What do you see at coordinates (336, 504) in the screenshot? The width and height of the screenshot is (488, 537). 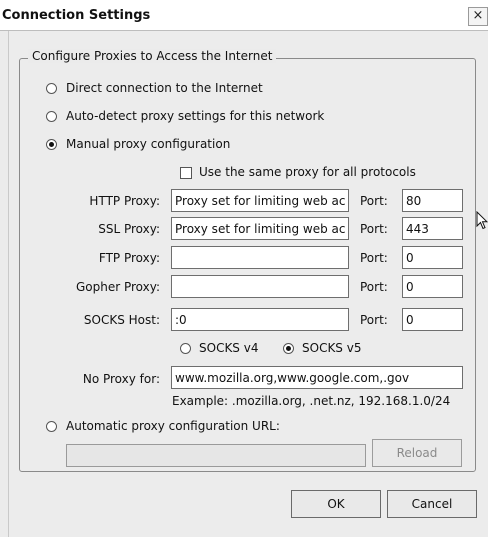 I see `ok-button: OK` at bounding box center [336, 504].